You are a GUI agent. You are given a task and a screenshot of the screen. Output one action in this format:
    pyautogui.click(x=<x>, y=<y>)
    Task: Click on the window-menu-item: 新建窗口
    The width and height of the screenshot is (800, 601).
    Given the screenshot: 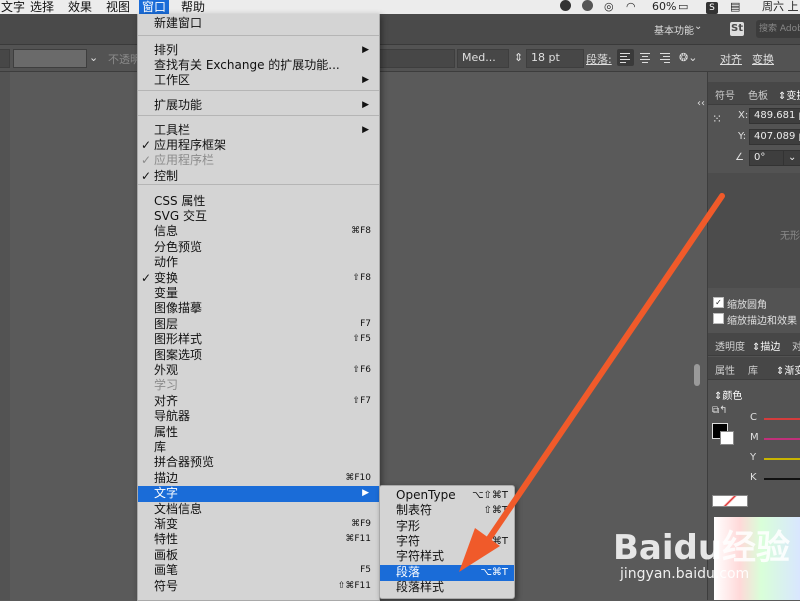 What is the action you would take?
    pyautogui.click(x=258, y=24)
    